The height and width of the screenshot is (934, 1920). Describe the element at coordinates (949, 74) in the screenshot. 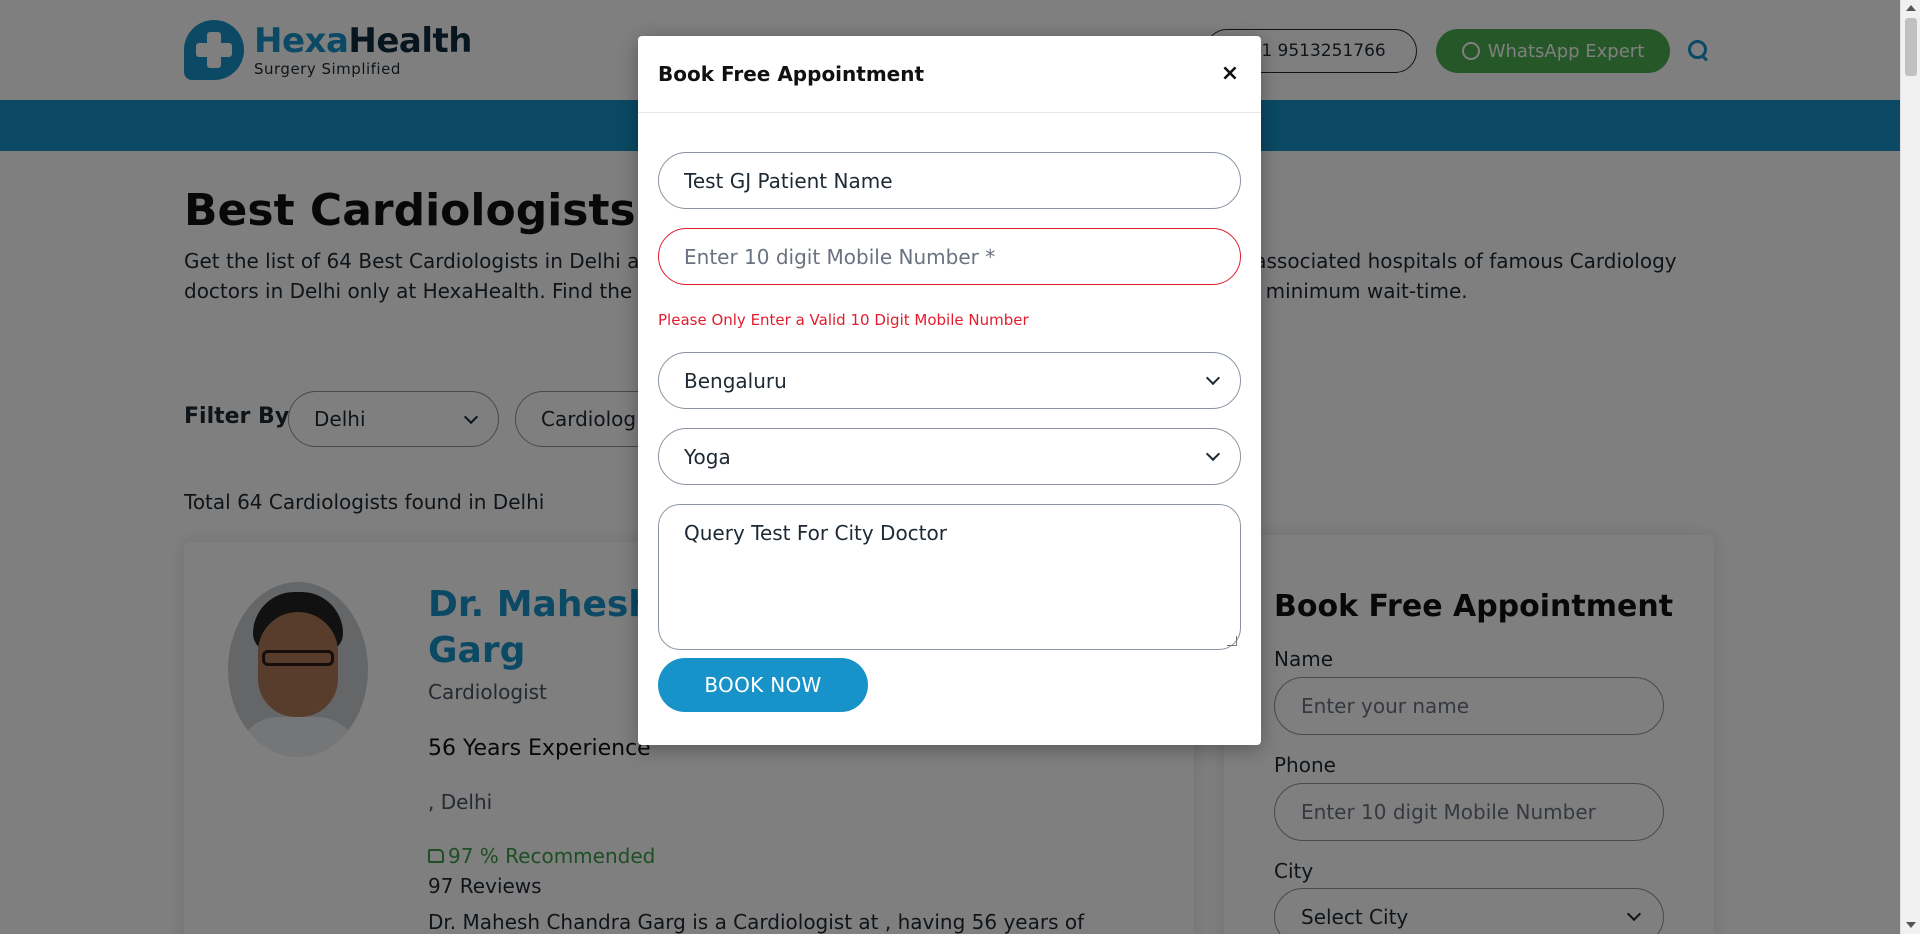

I see `modal-header: Book Free Appointment ×` at that location.